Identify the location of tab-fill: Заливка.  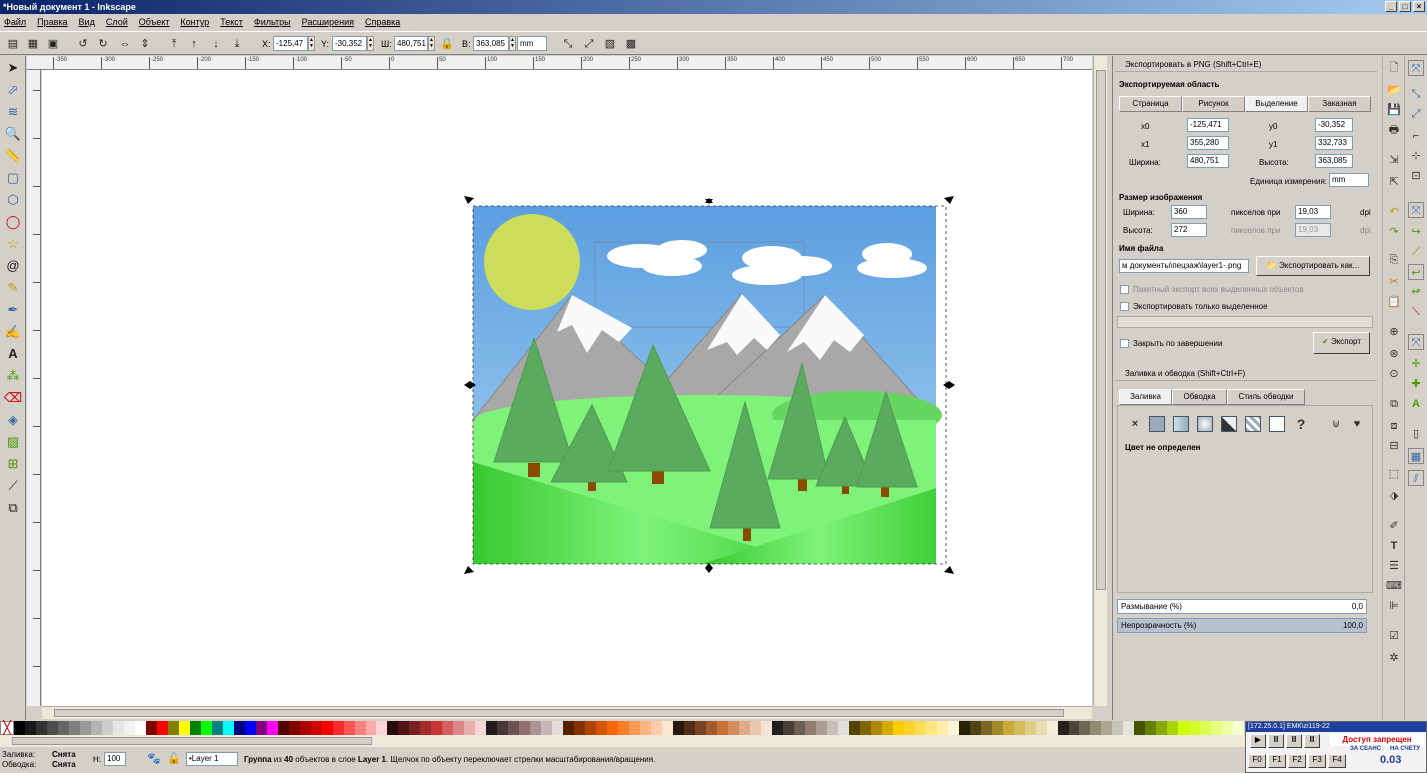
(1145, 397).